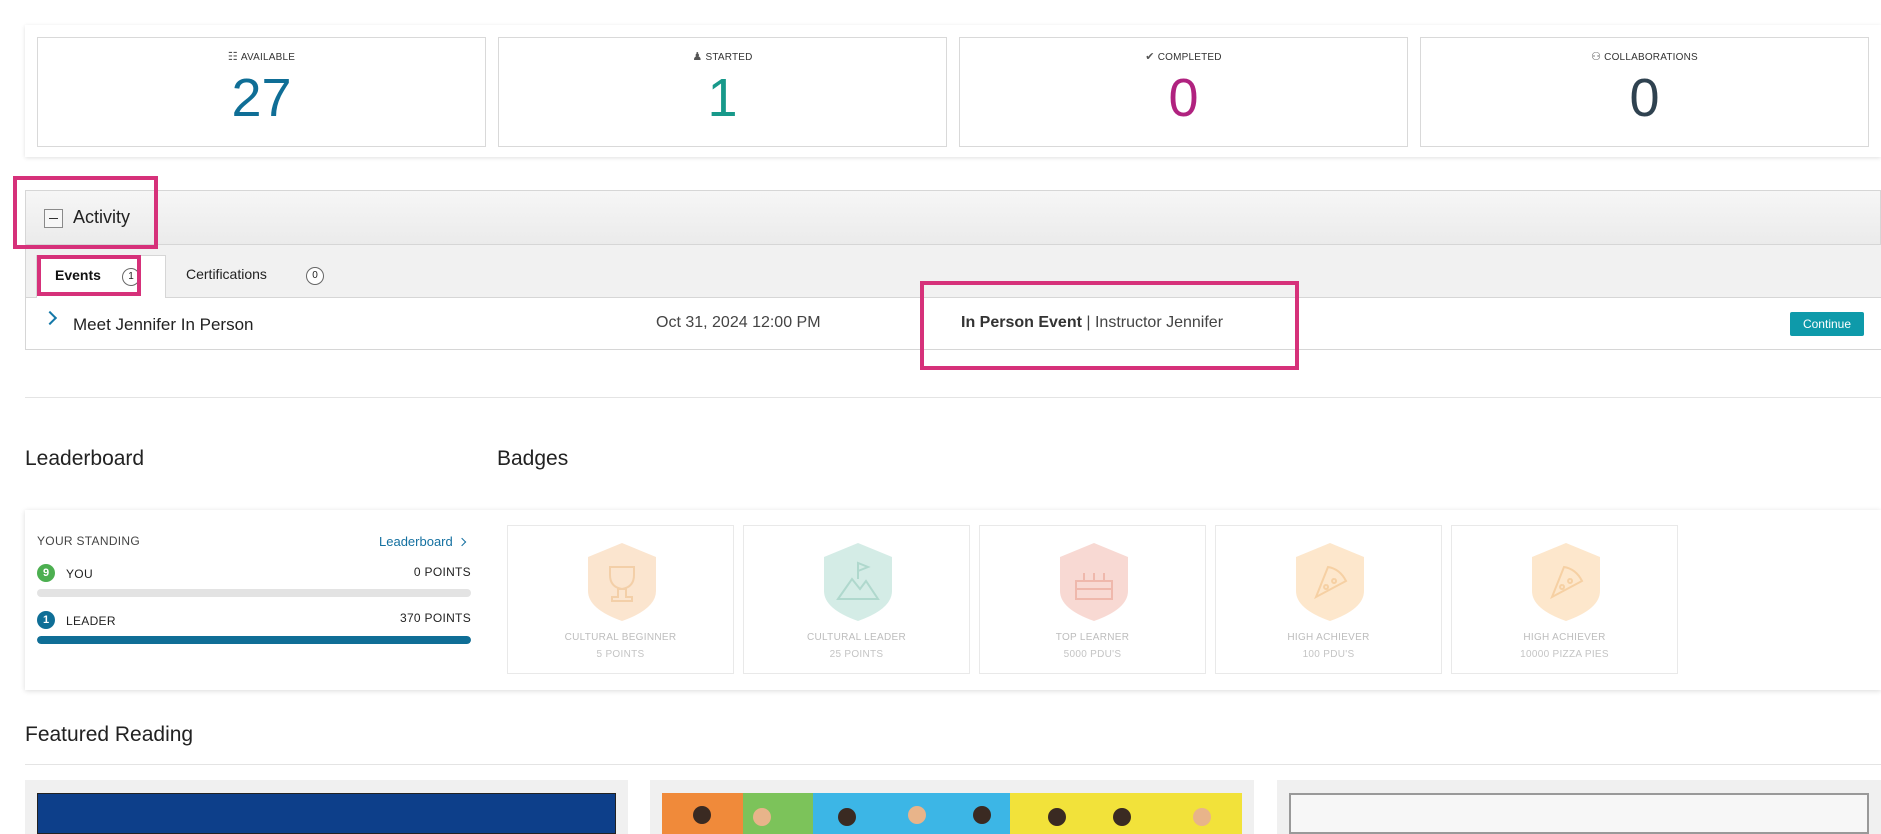 The image size is (1881, 834). I want to click on collapse-icon, so click(53, 218).